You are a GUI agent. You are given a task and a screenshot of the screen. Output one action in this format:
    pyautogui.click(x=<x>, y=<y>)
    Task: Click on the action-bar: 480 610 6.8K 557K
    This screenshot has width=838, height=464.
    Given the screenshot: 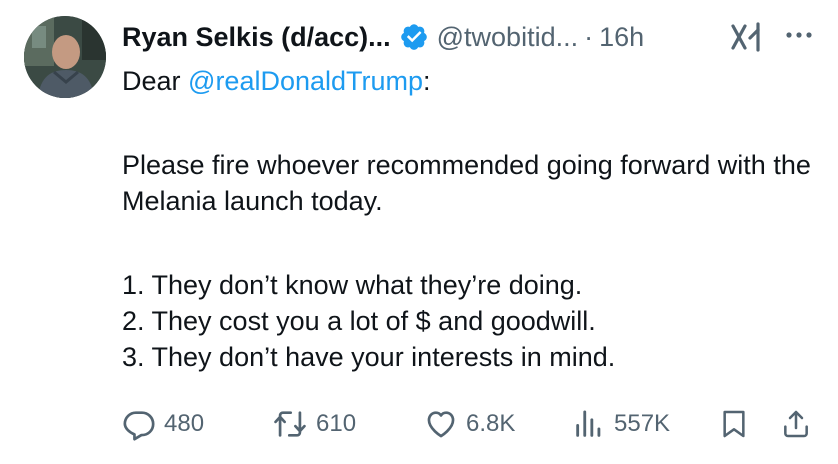 What is the action you would take?
    pyautogui.click(x=470, y=424)
    